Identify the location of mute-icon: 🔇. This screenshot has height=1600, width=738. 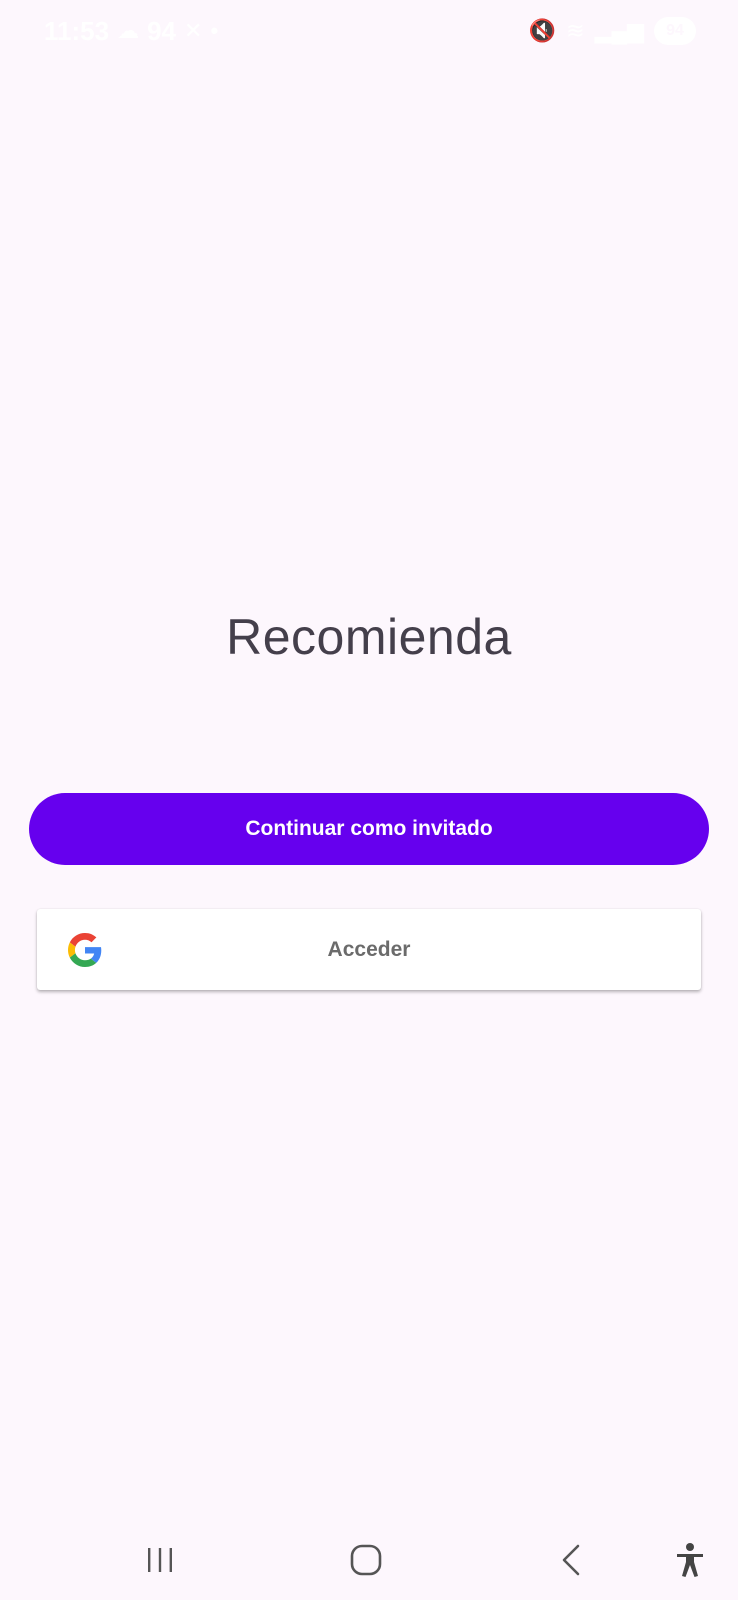
(542, 30).